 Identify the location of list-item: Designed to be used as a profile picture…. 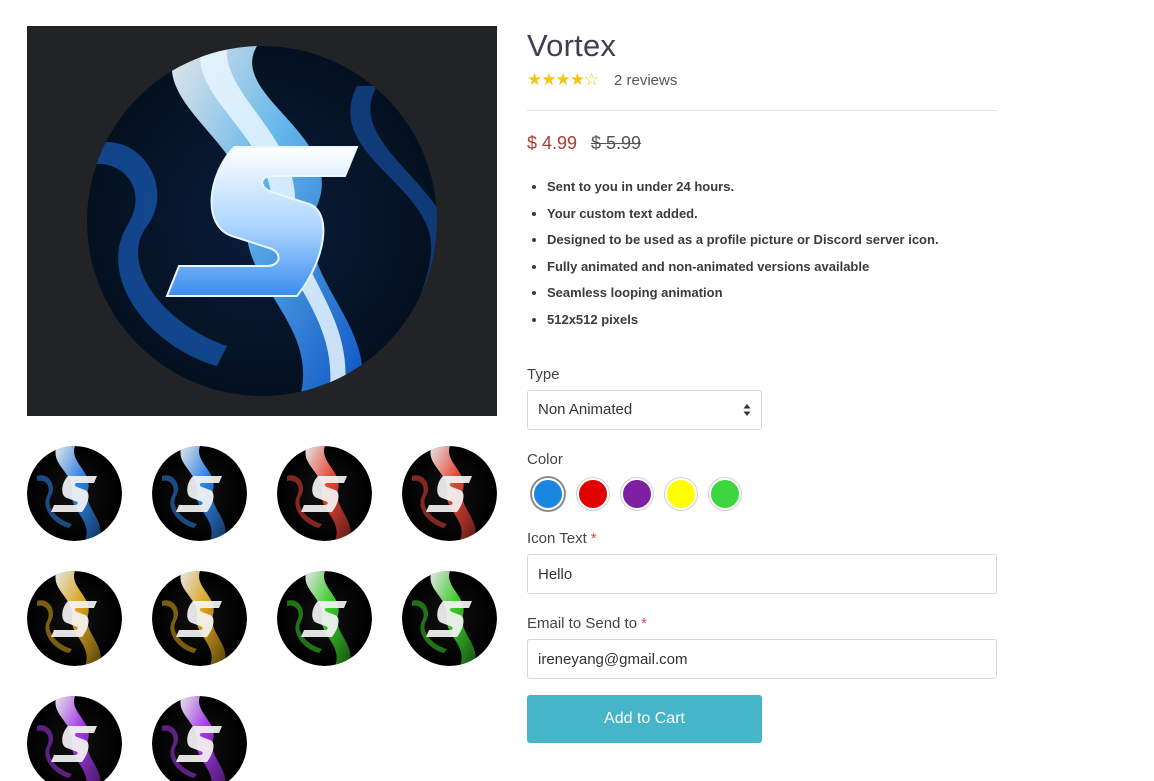
(743, 244).